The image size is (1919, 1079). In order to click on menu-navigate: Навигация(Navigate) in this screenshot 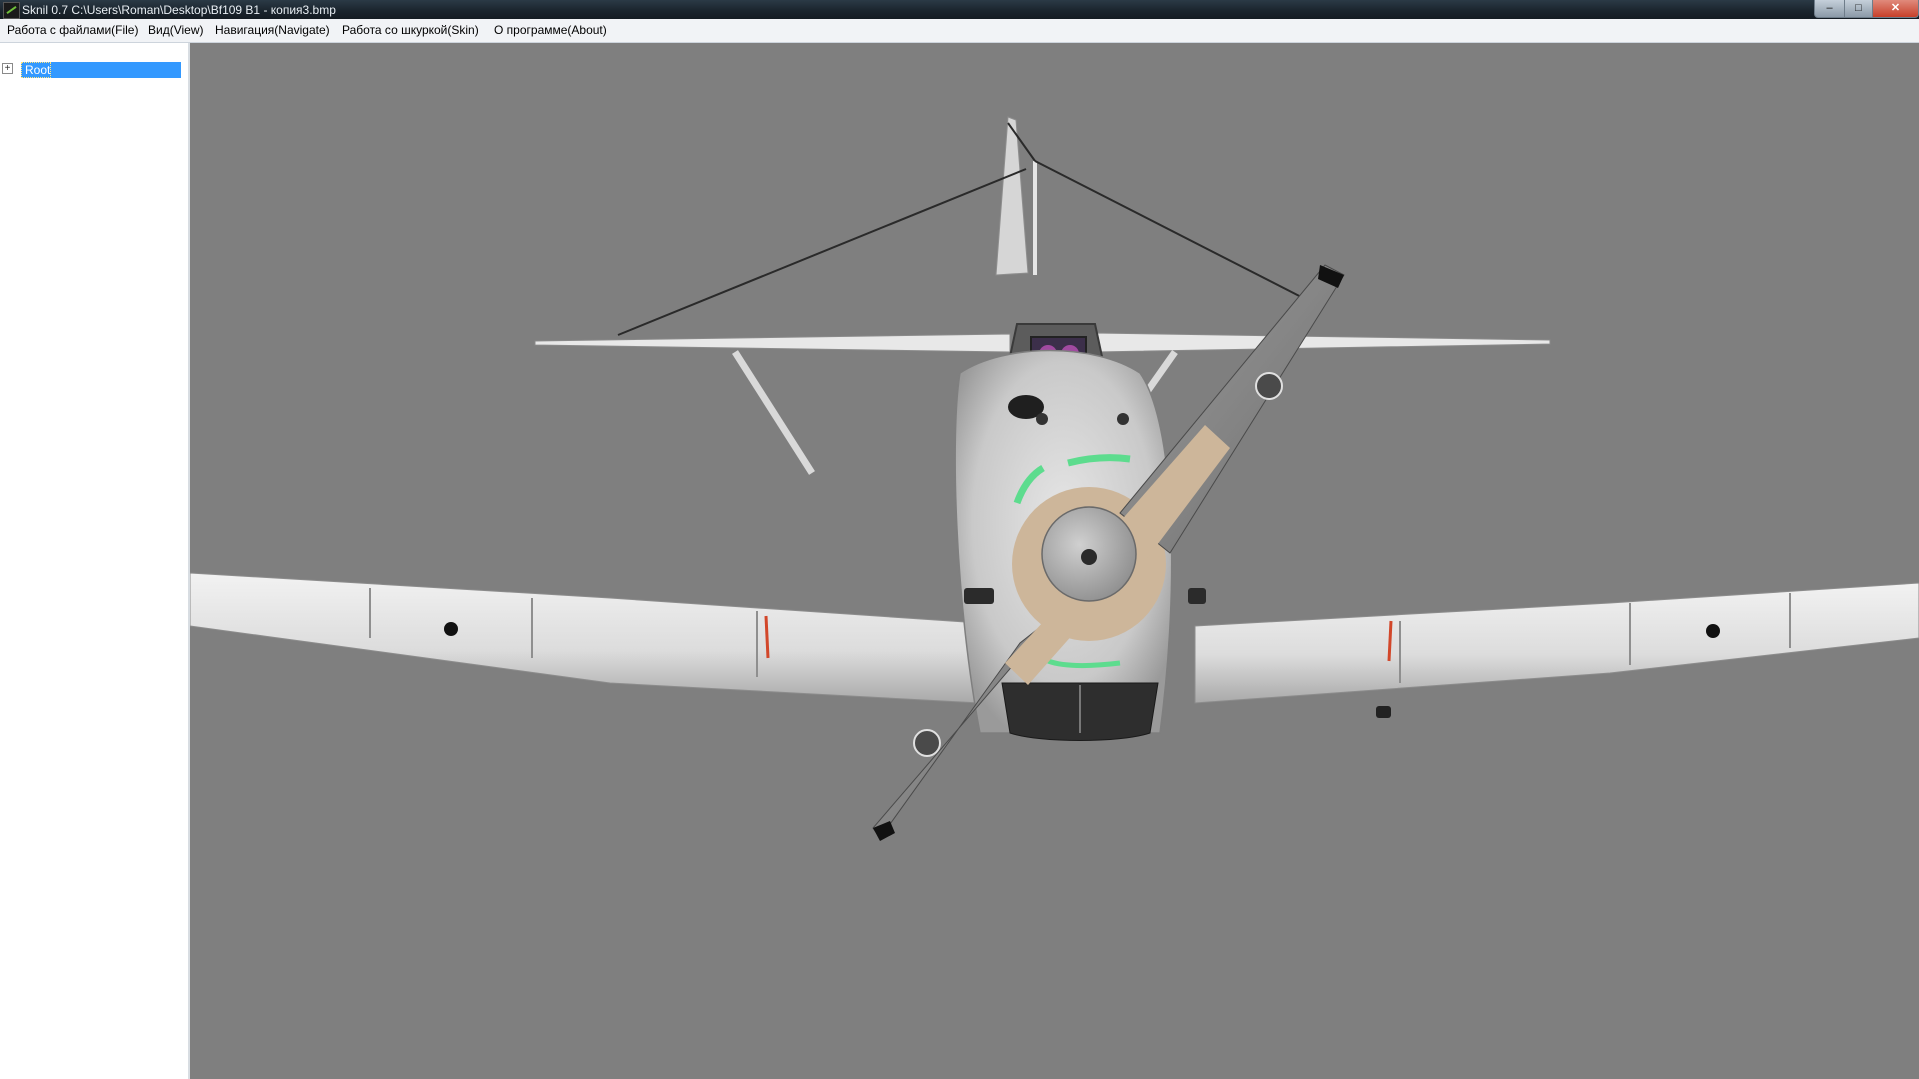, I will do `click(272, 30)`.